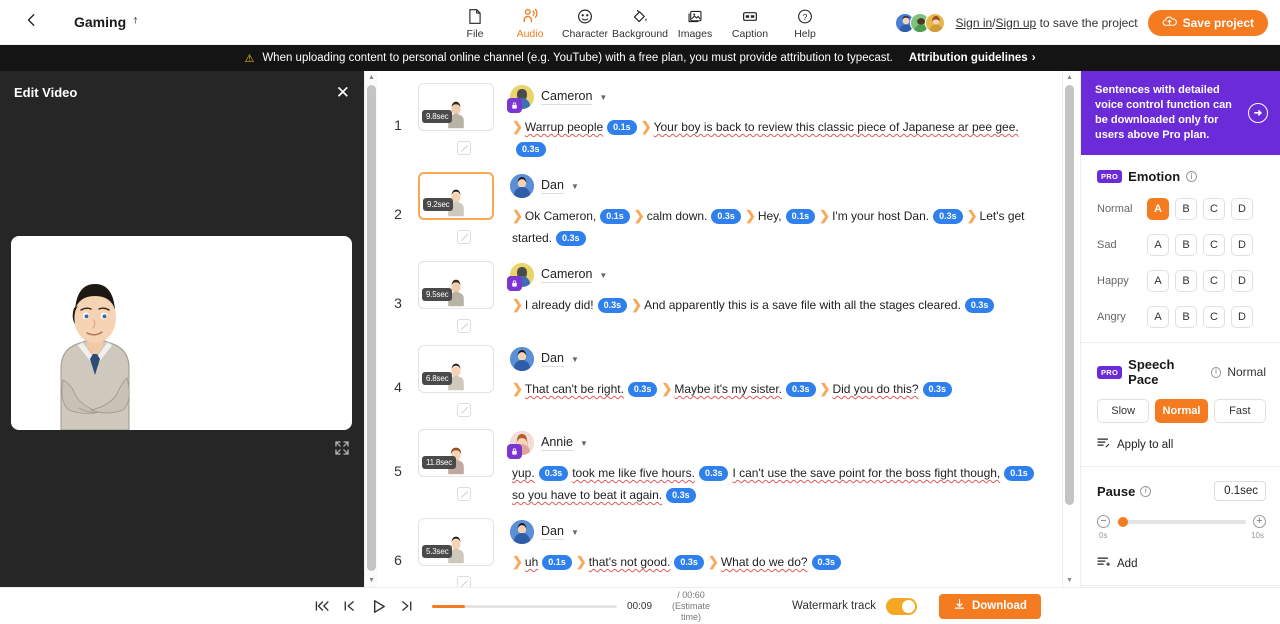 This screenshot has height=624, width=1280. I want to click on arrow-right-circle-icon: ➜, so click(1258, 113).